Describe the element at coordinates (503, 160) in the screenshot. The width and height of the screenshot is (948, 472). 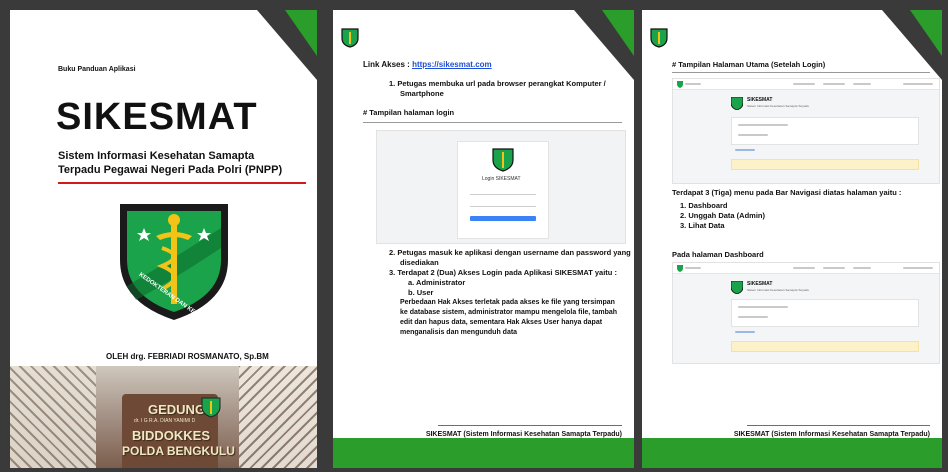
I see `login-logo-icon` at that location.